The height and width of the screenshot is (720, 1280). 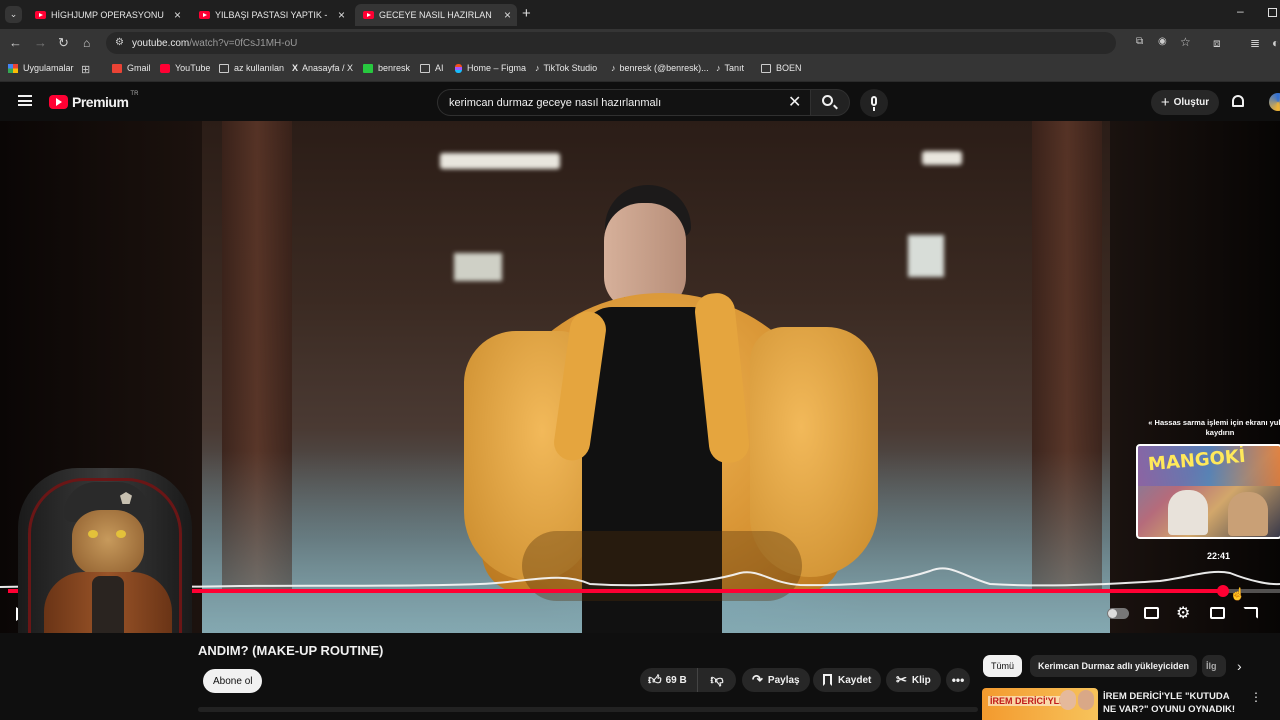 I want to click on browser-tab-2: YILBAŞI PASTASI YAPTIK - YouT ×, so click(x=271, y=15).